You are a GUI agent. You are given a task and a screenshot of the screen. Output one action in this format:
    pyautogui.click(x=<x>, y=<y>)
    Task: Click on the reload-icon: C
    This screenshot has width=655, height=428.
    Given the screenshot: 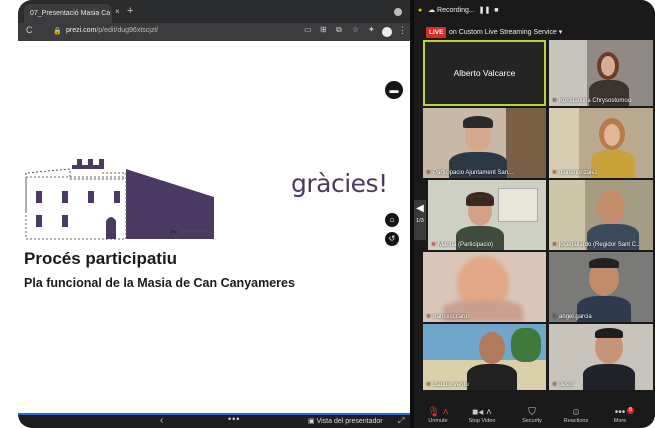 What is the action you would take?
    pyautogui.click(x=29, y=30)
    